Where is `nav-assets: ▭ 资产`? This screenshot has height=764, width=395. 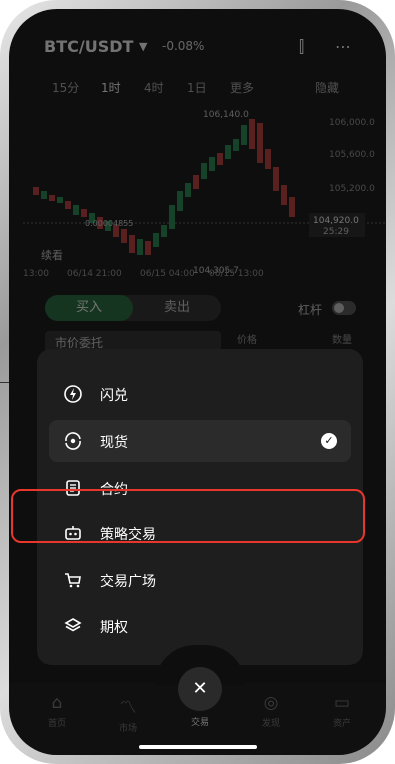 nav-assets: ▭ 资产 is located at coordinates (342, 711).